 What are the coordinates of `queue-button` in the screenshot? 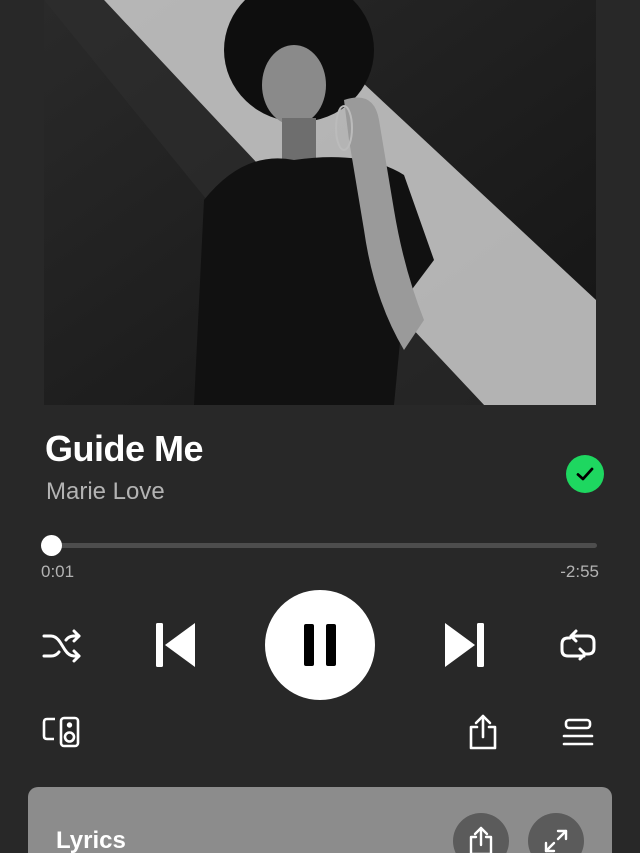 It's located at (578, 732).